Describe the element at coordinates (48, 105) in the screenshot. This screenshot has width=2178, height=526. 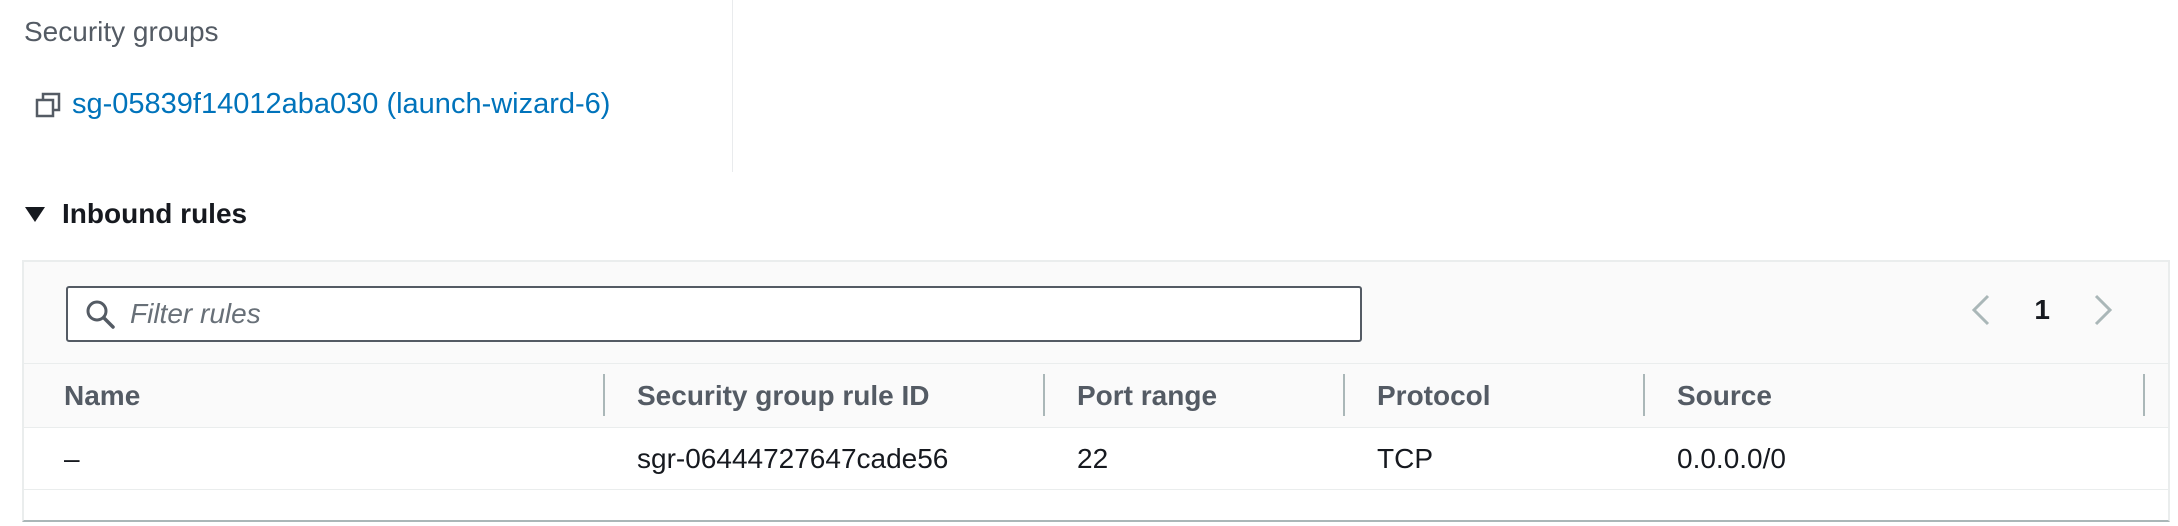
I see `copy-icon` at that location.